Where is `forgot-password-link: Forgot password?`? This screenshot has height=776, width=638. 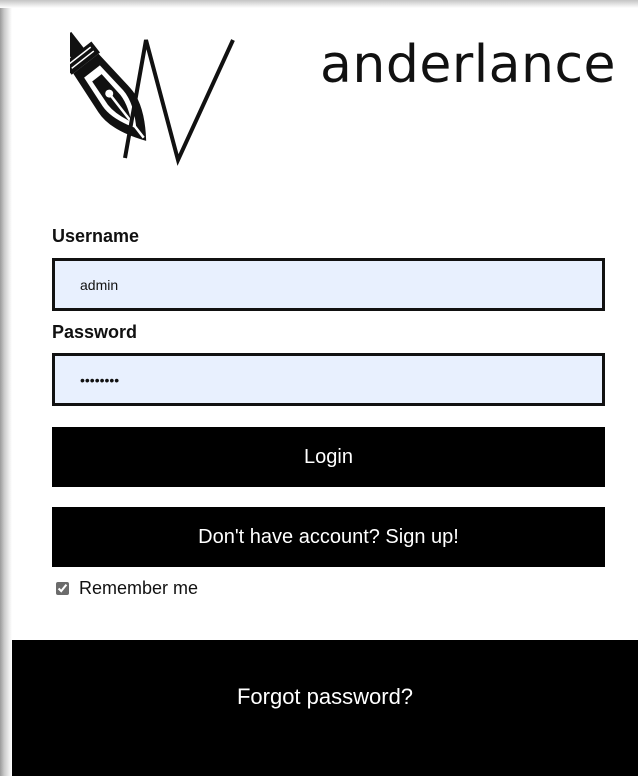
forgot-password-link: Forgot password? is located at coordinates (325, 697).